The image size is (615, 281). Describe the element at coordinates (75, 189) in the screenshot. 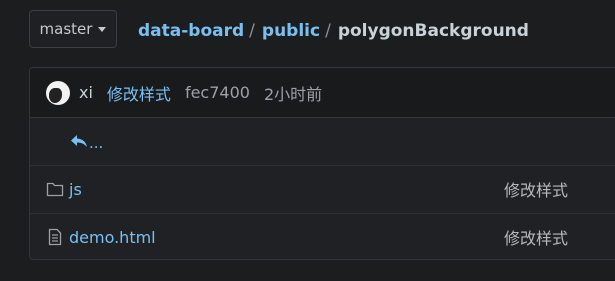

I see `file-name-link: js` at that location.